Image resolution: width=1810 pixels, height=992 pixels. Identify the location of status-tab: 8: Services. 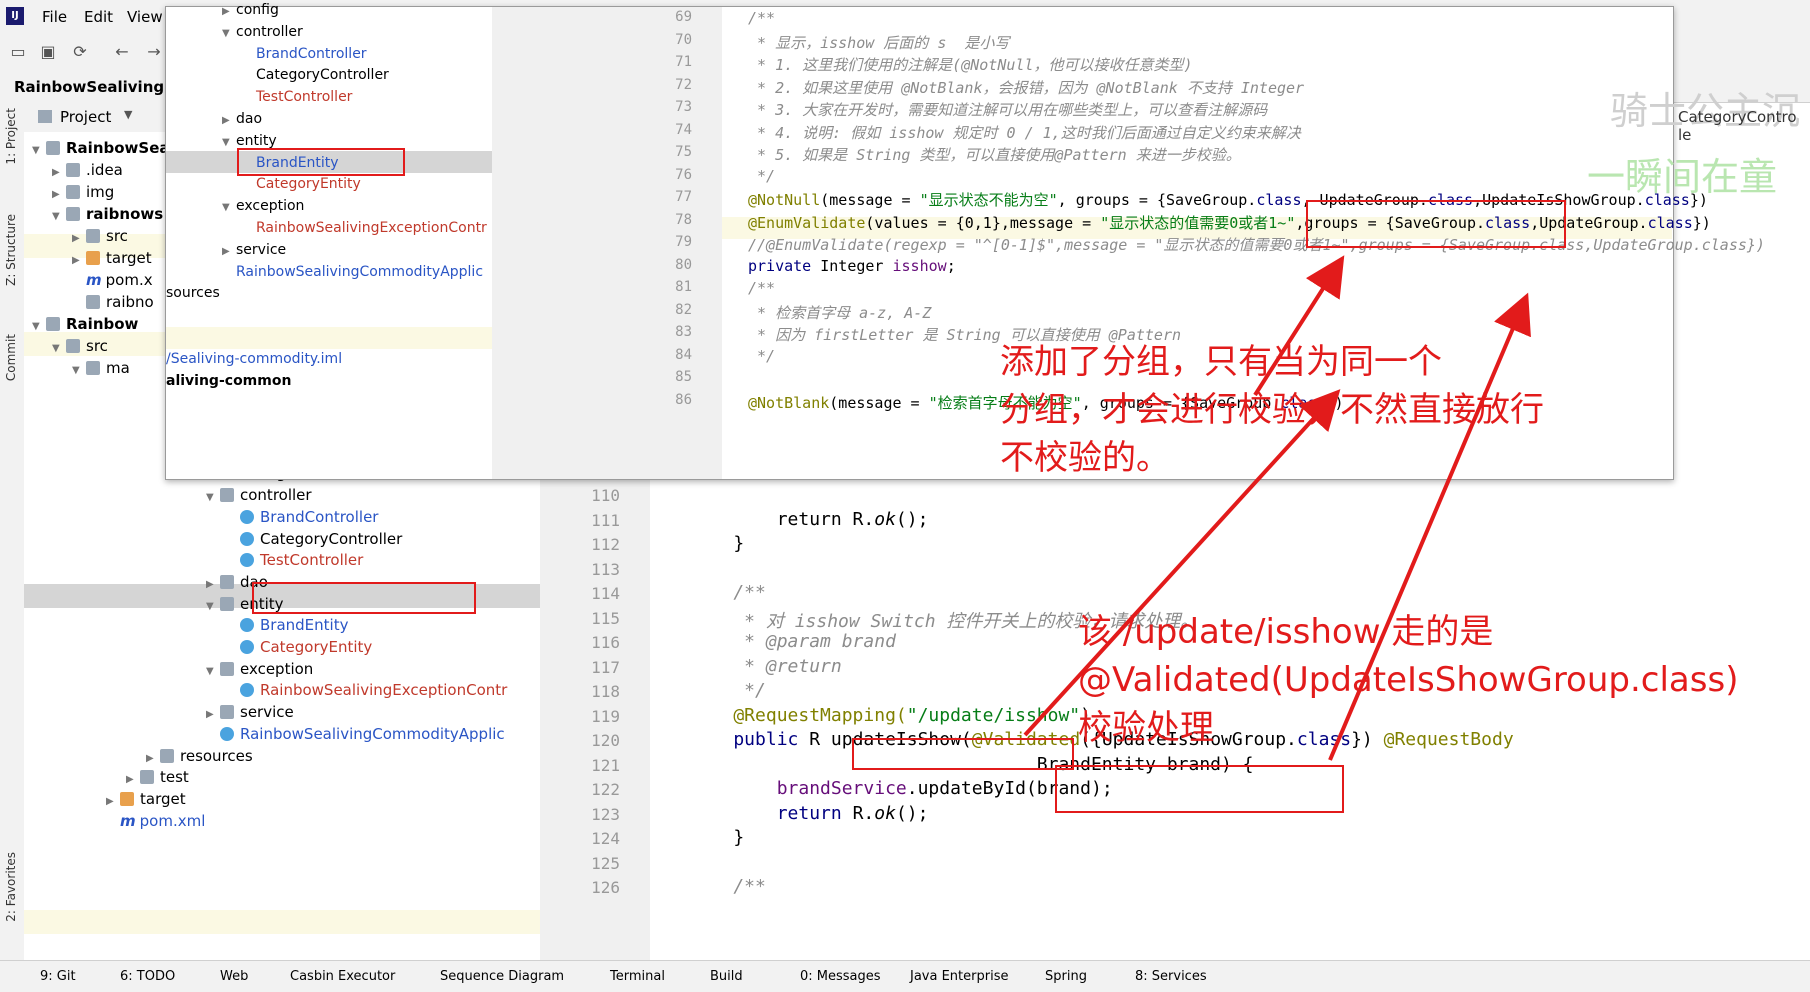
(1171, 976).